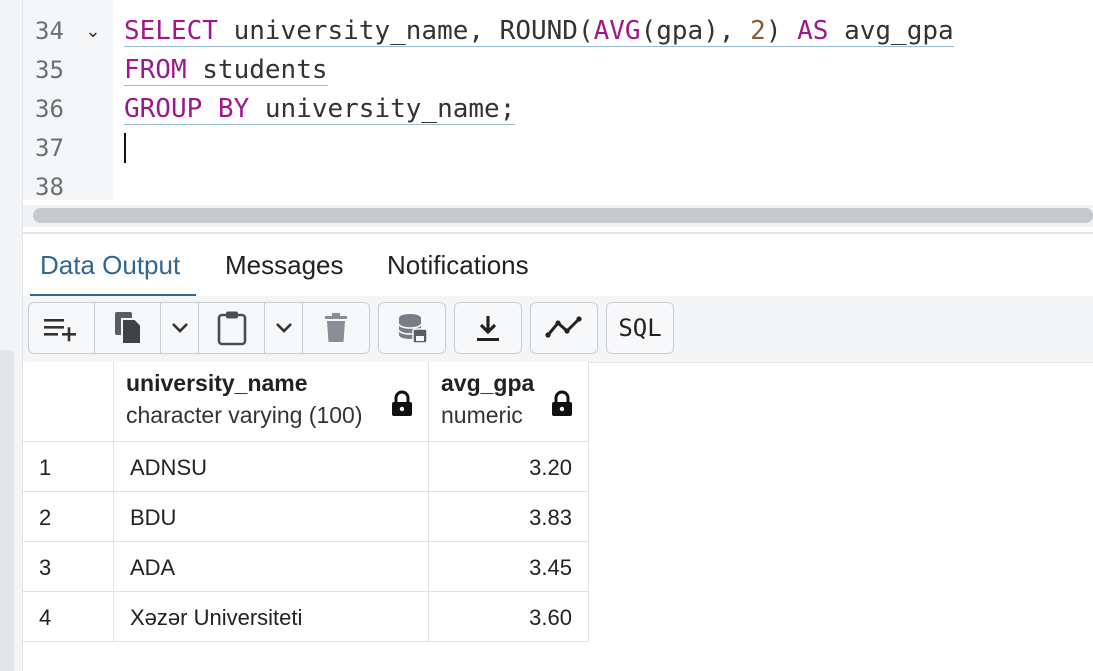 The width and height of the screenshot is (1093, 671). I want to click on line-number: 37, so click(49, 148).